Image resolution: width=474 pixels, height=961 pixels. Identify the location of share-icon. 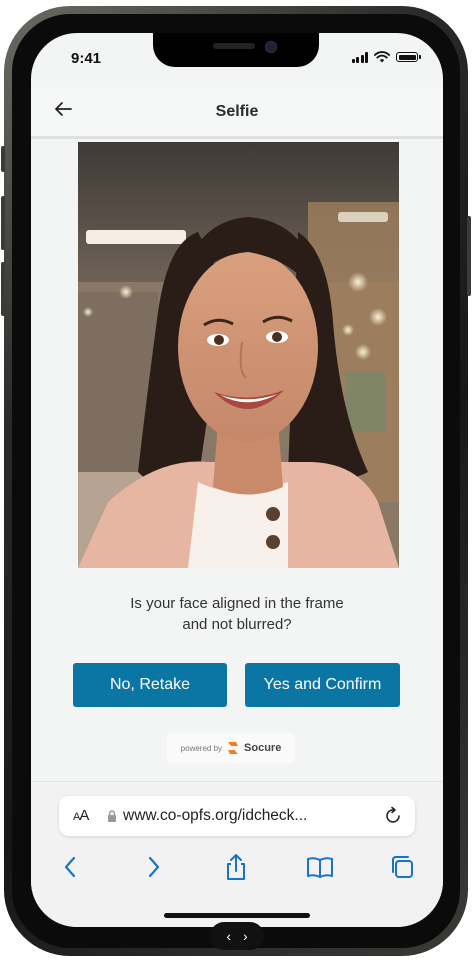
(236, 867).